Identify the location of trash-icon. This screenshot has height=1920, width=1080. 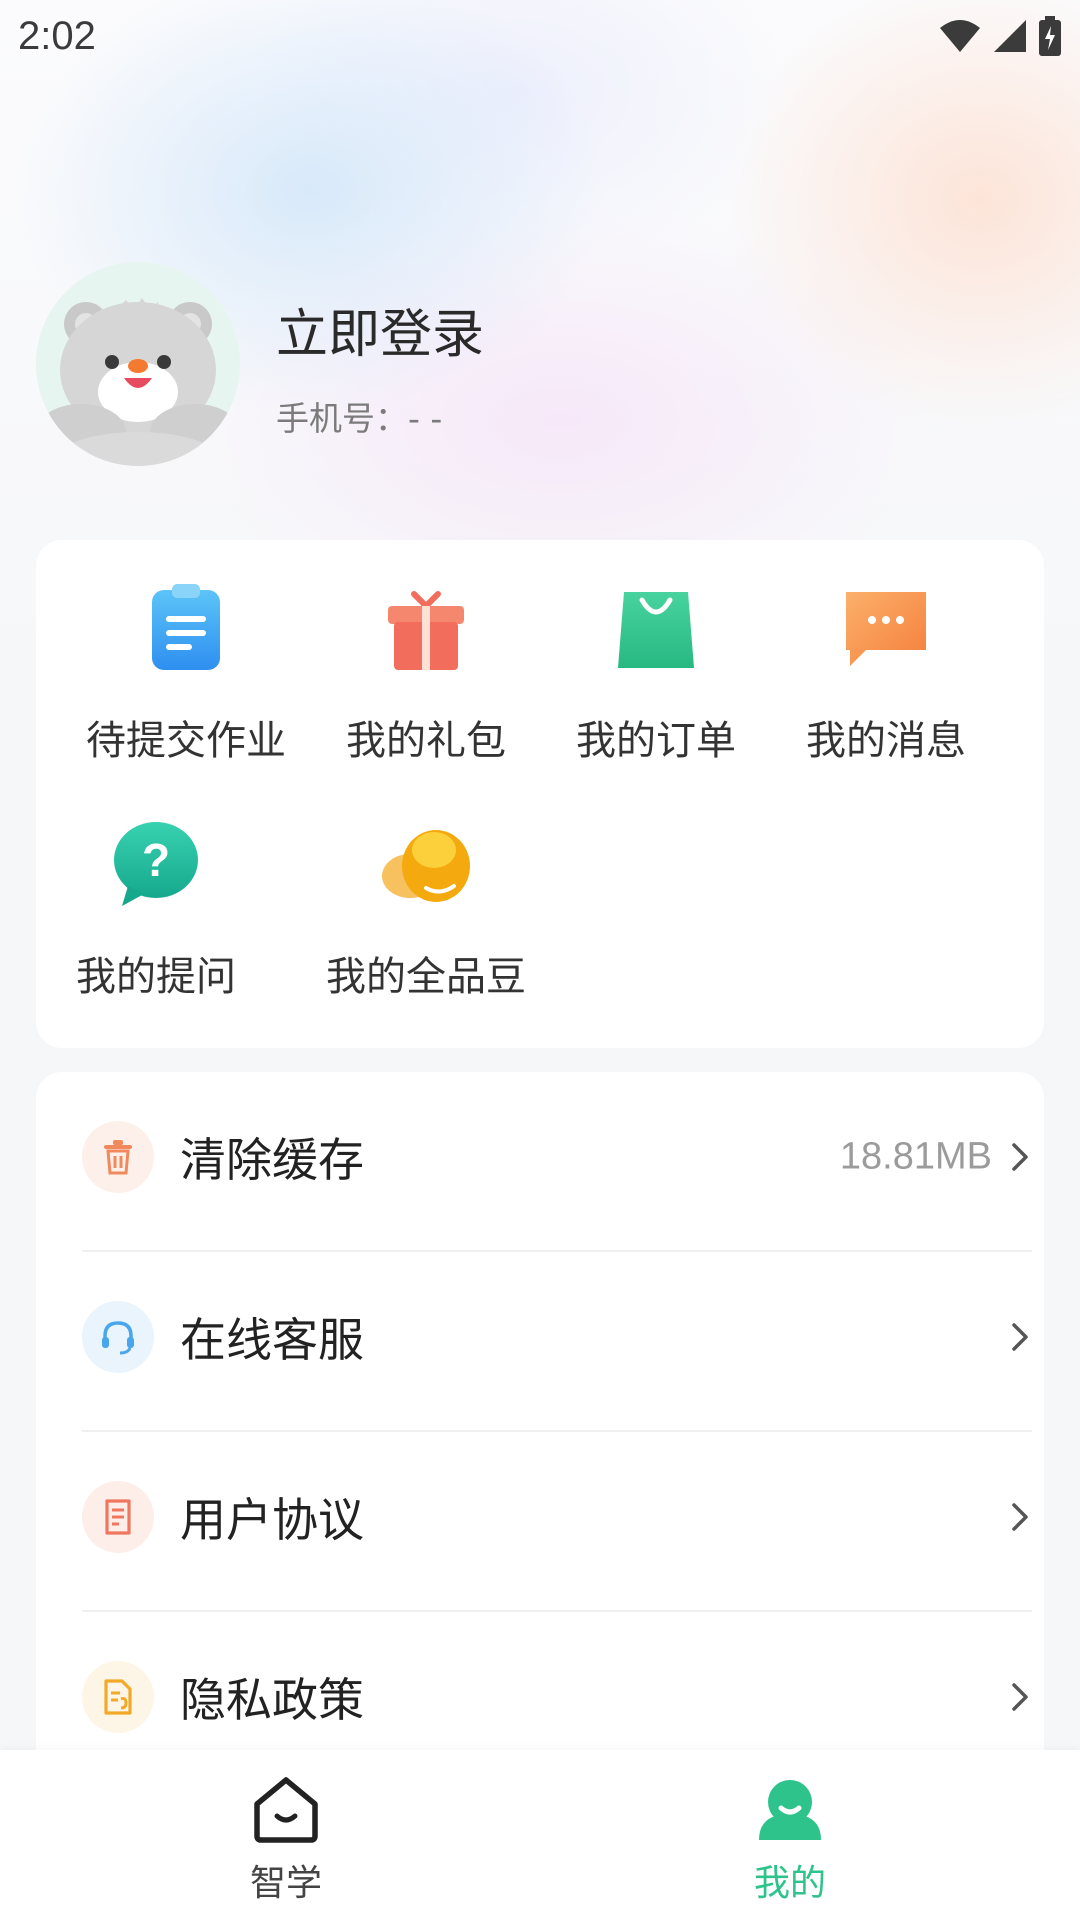
(118, 1157).